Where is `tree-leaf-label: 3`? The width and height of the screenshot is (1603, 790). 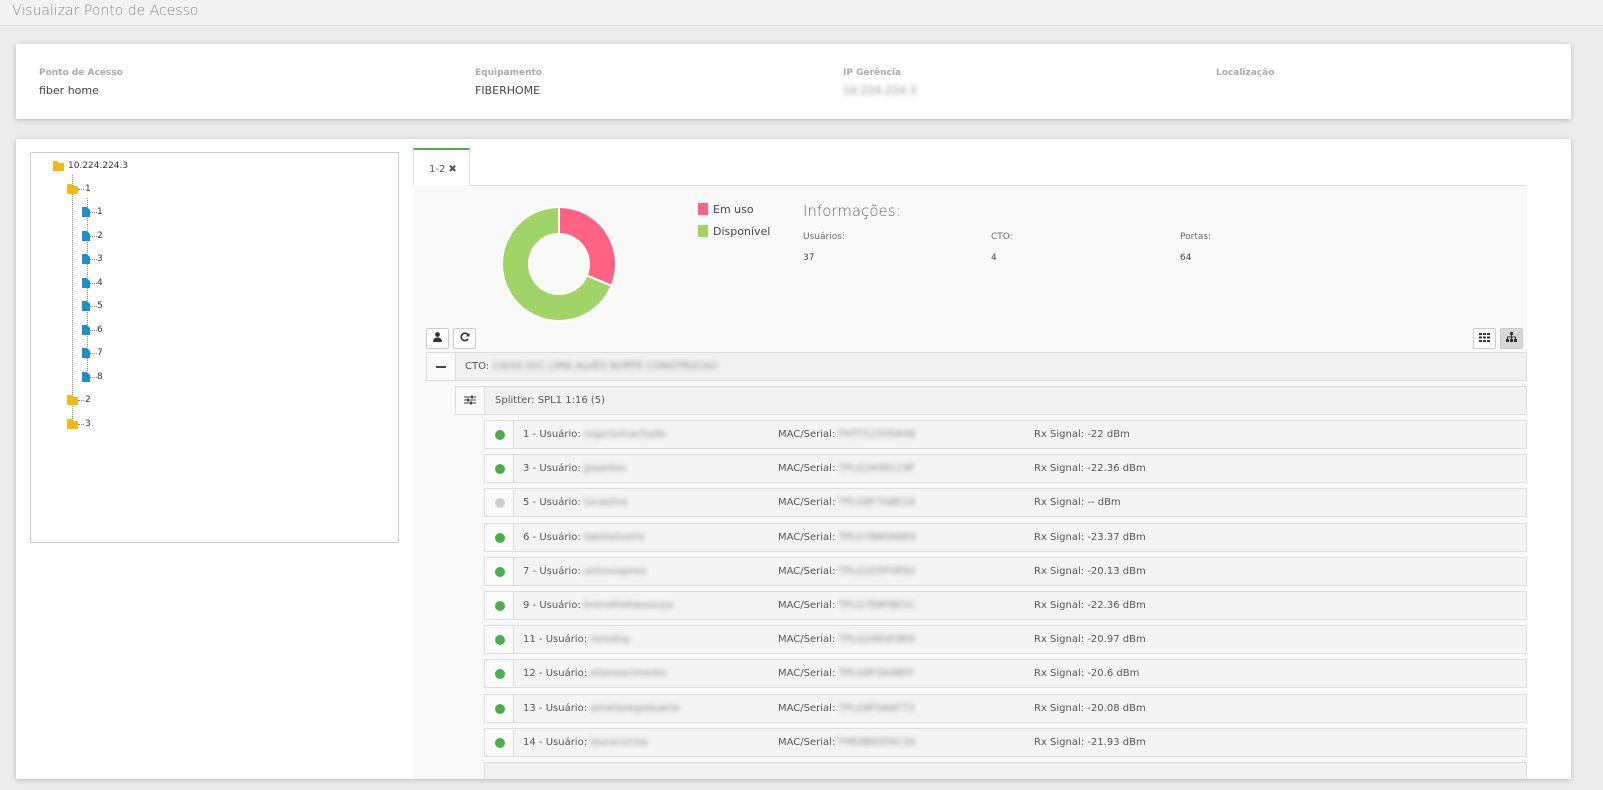 tree-leaf-label: 3 is located at coordinates (100, 259).